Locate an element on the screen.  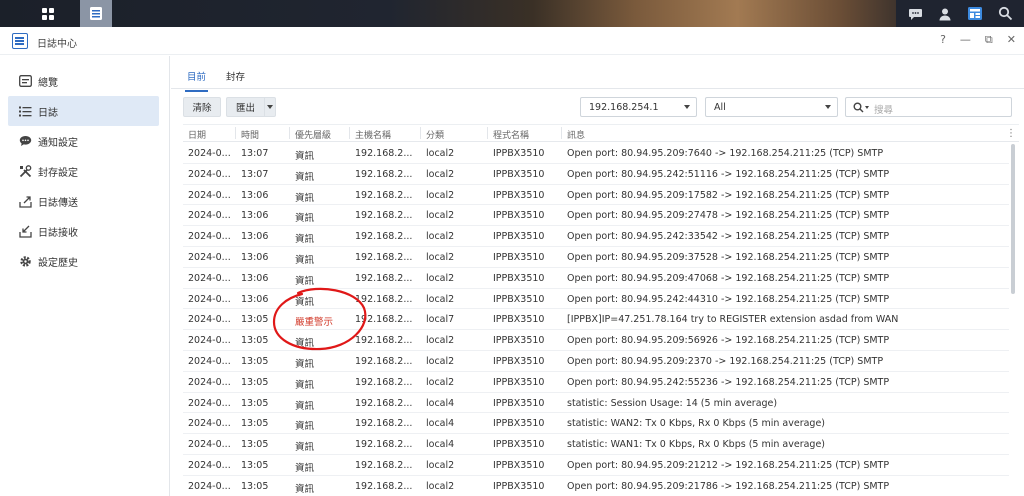
sidebar-item-logs: 日誌 is located at coordinates (83, 111).